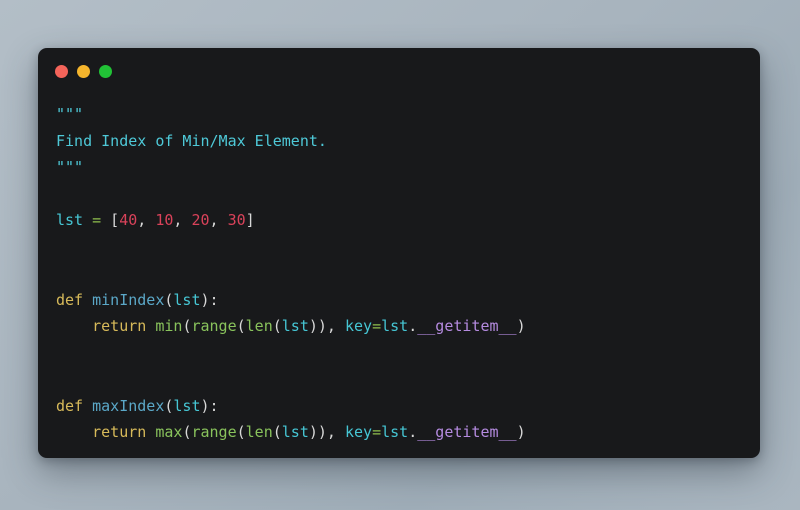 This screenshot has height=510, width=800. I want to click on traffic-light-buttons, so click(83, 71).